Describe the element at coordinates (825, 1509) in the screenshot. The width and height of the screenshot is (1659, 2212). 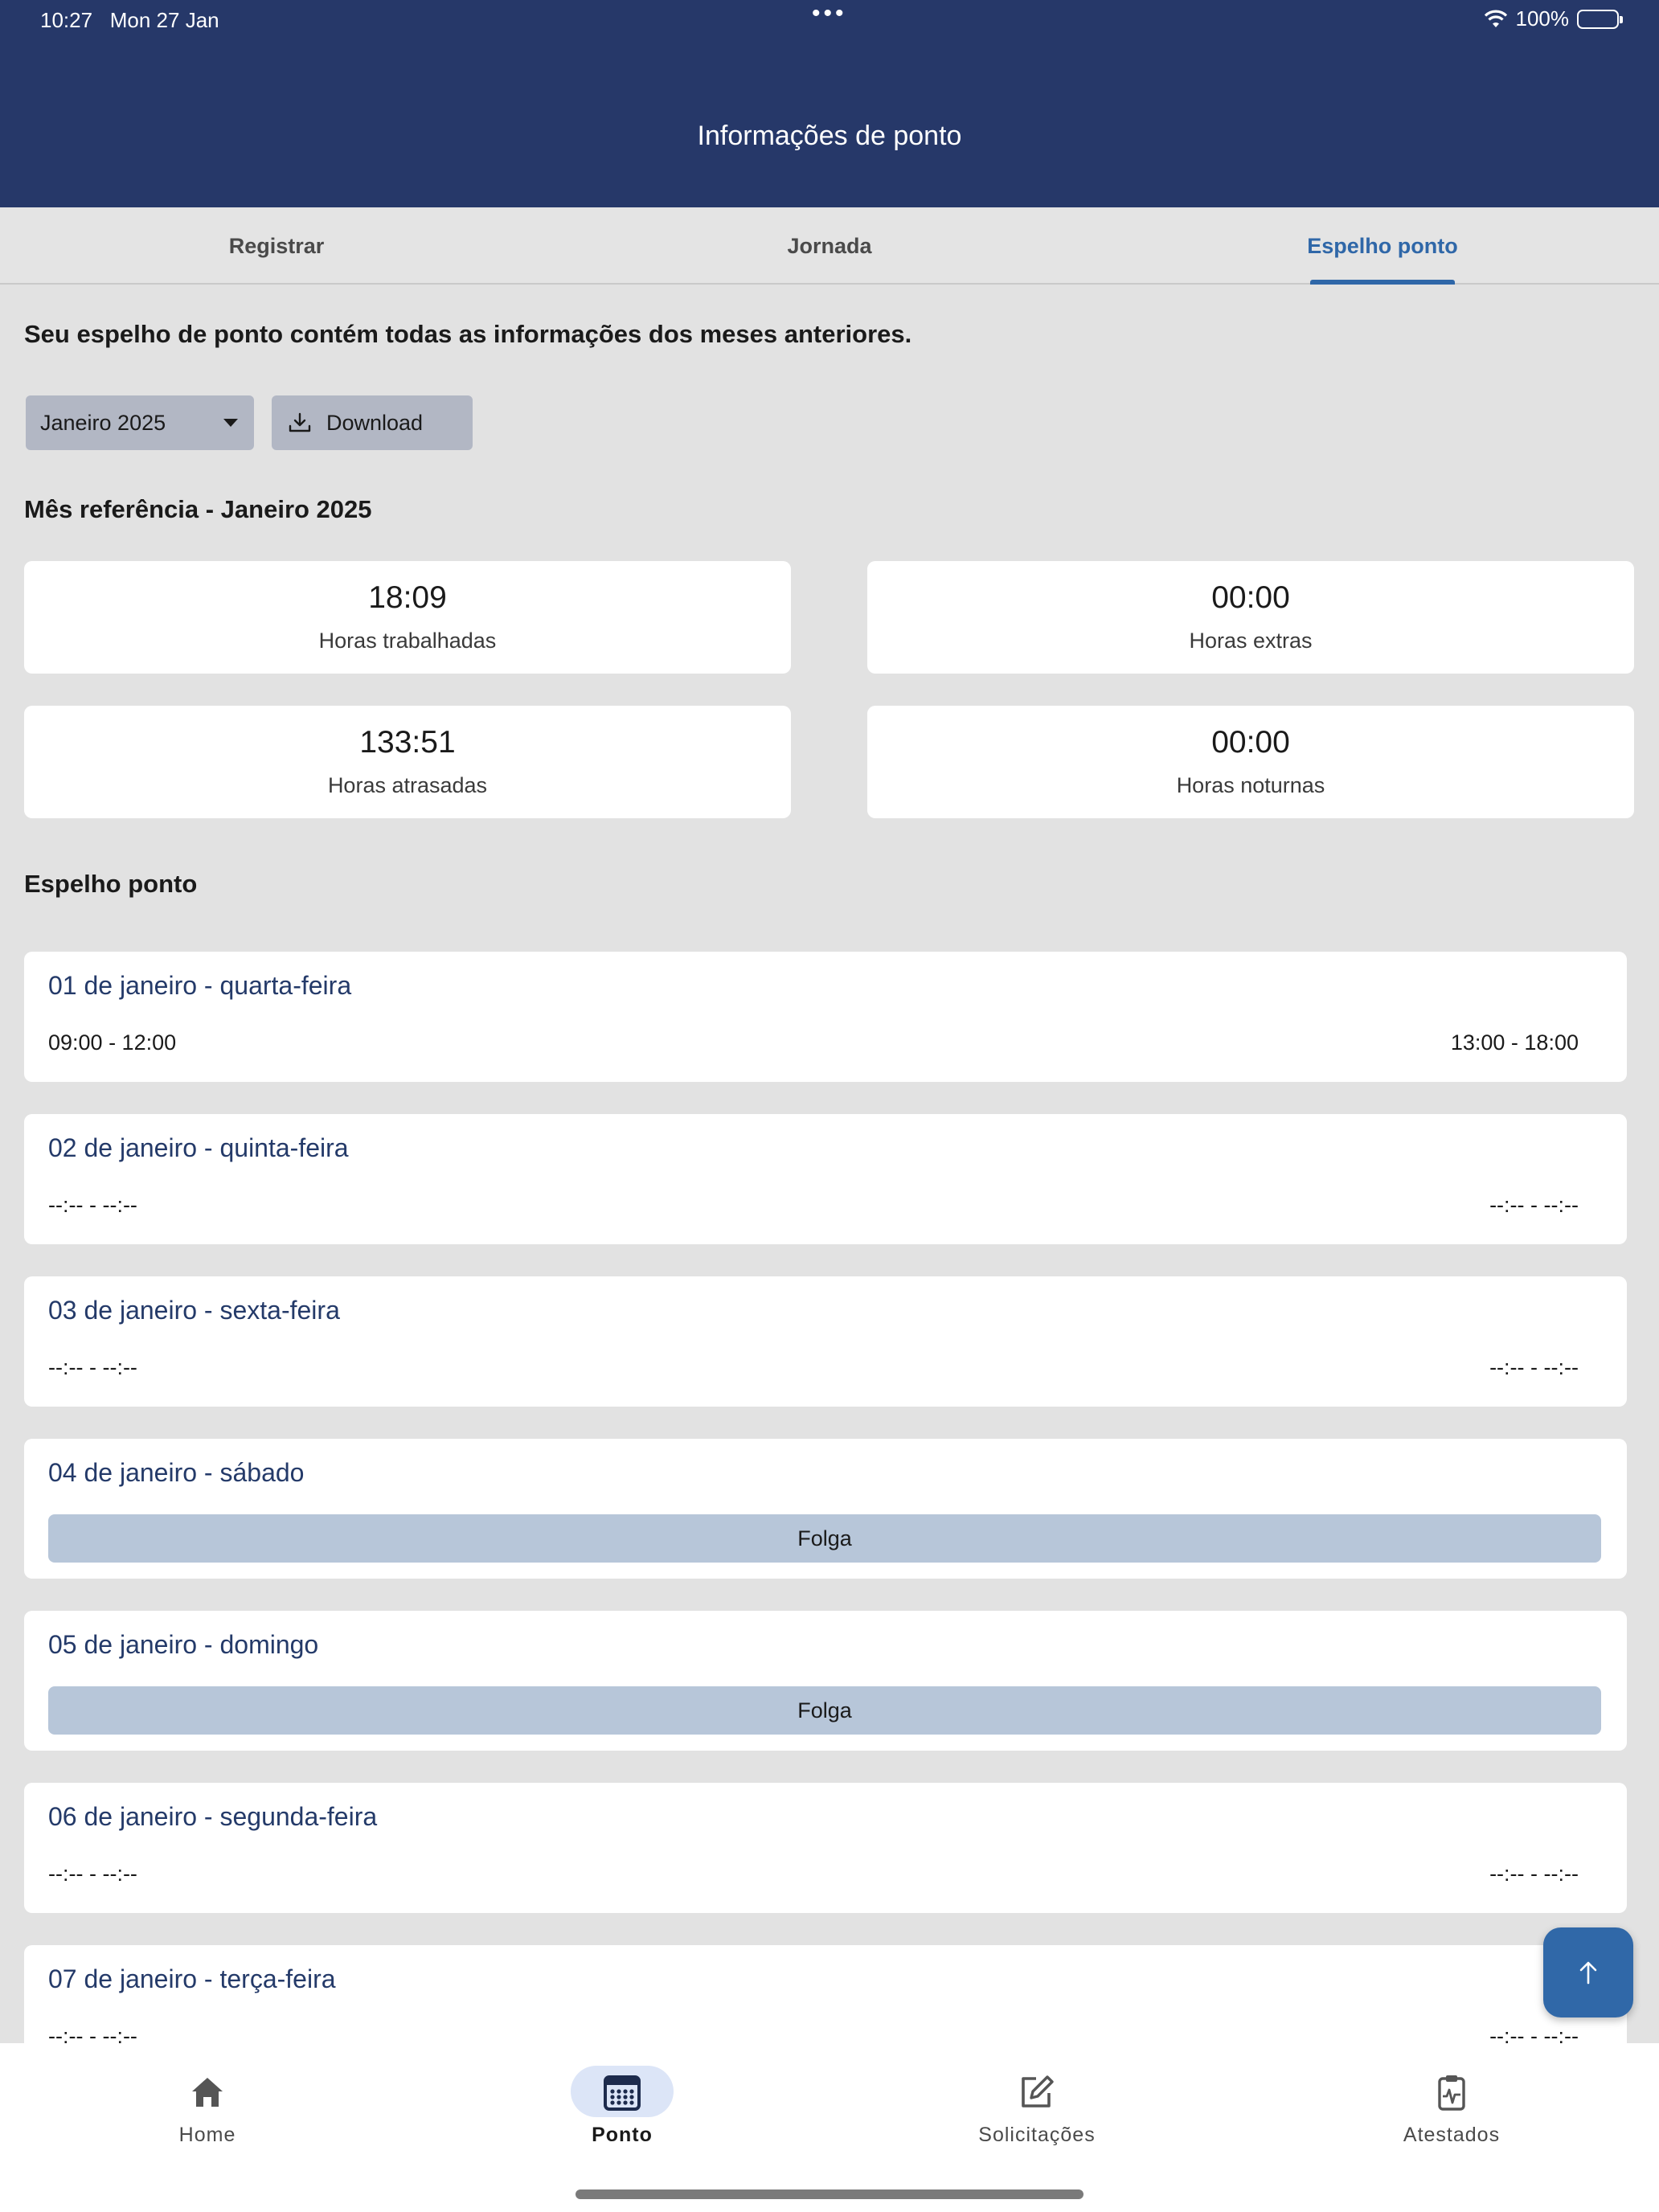
I see `day-card: 04 de janeiro - sábado Folga` at that location.